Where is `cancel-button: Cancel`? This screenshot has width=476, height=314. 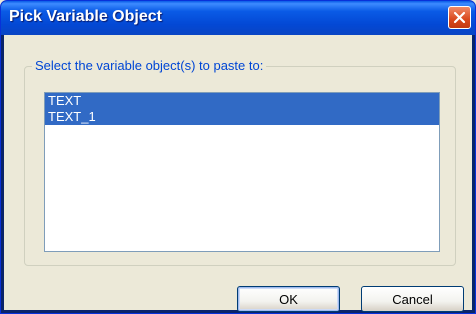 cancel-button: Cancel is located at coordinates (412, 299).